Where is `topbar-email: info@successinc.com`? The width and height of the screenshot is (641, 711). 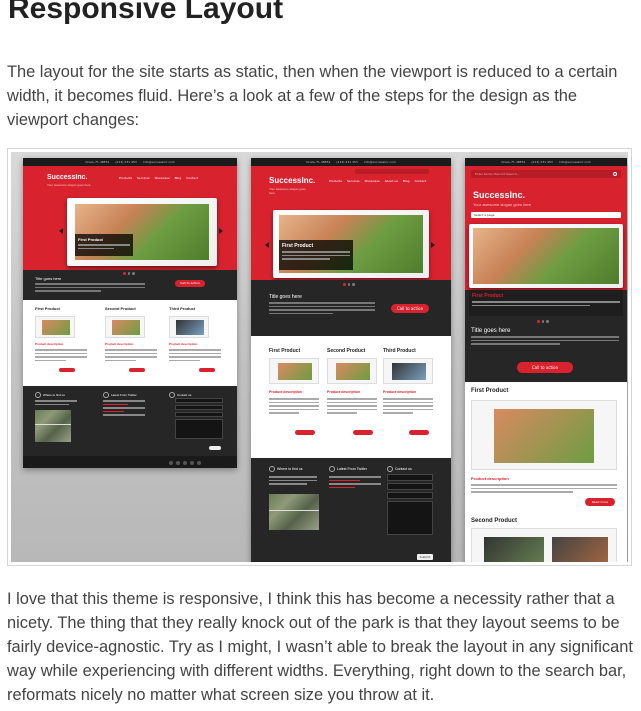 topbar-email: info@successinc.com is located at coordinates (574, 162).